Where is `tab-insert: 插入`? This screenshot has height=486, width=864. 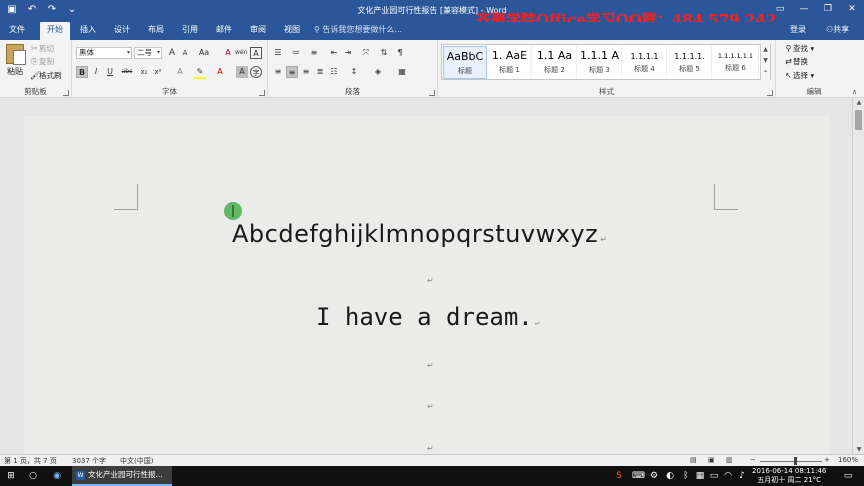
tab-insert: 插入 is located at coordinates (88, 31).